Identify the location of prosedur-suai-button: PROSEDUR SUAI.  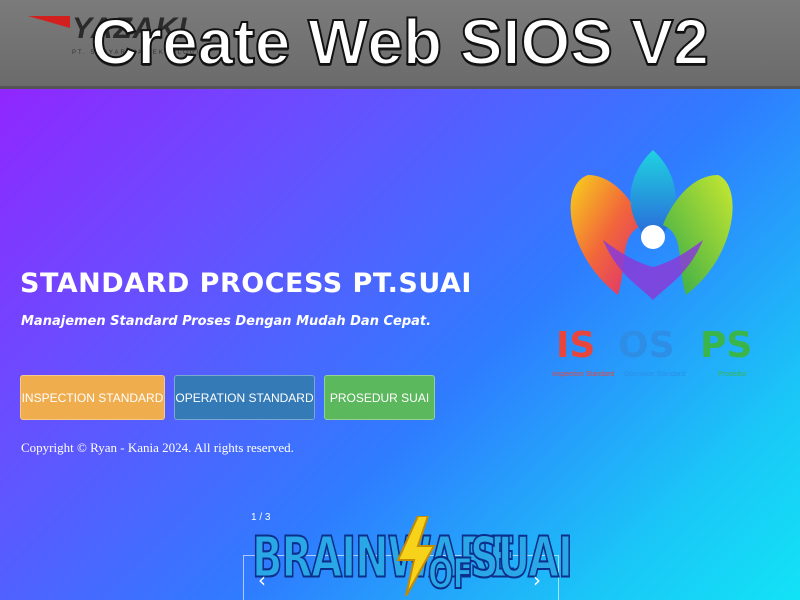
(379, 397).